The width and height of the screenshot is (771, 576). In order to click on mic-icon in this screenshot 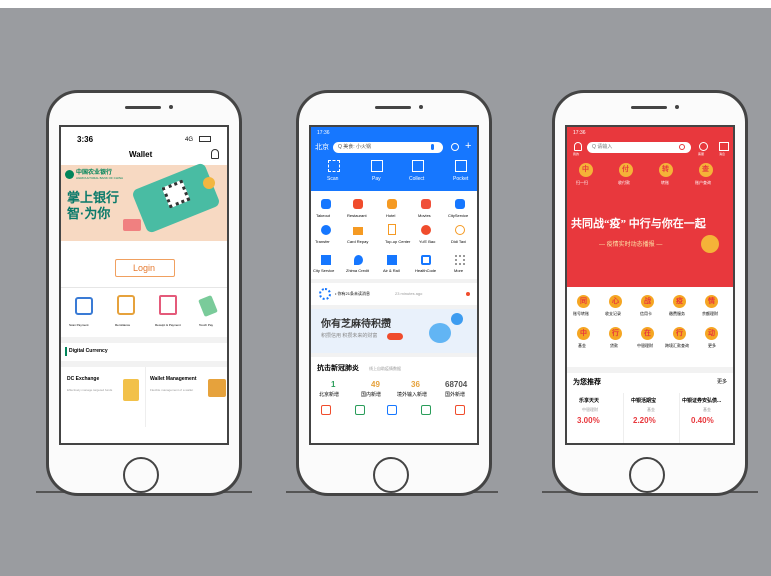, I will do `click(432, 147)`.